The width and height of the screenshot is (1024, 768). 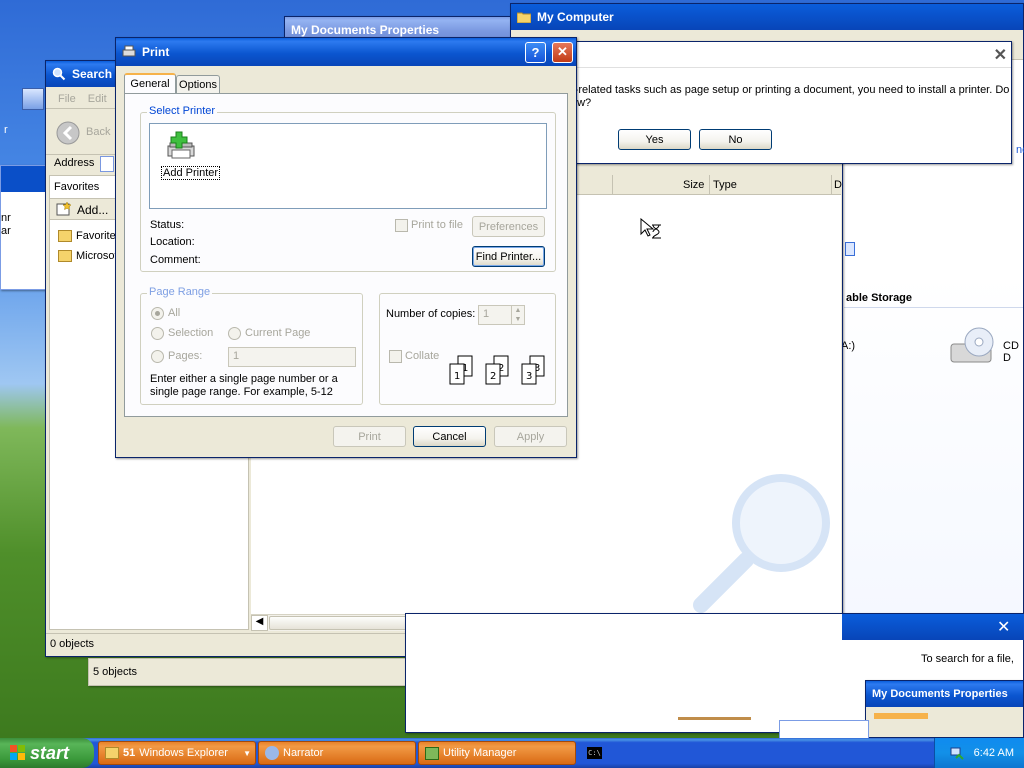 What do you see at coordinates (77, 187) in the screenshot?
I see `favorites-label: Favorites` at bounding box center [77, 187].